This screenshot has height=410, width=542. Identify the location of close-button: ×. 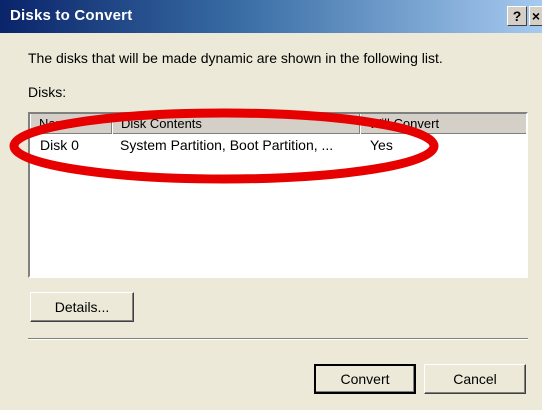
(535, 16).